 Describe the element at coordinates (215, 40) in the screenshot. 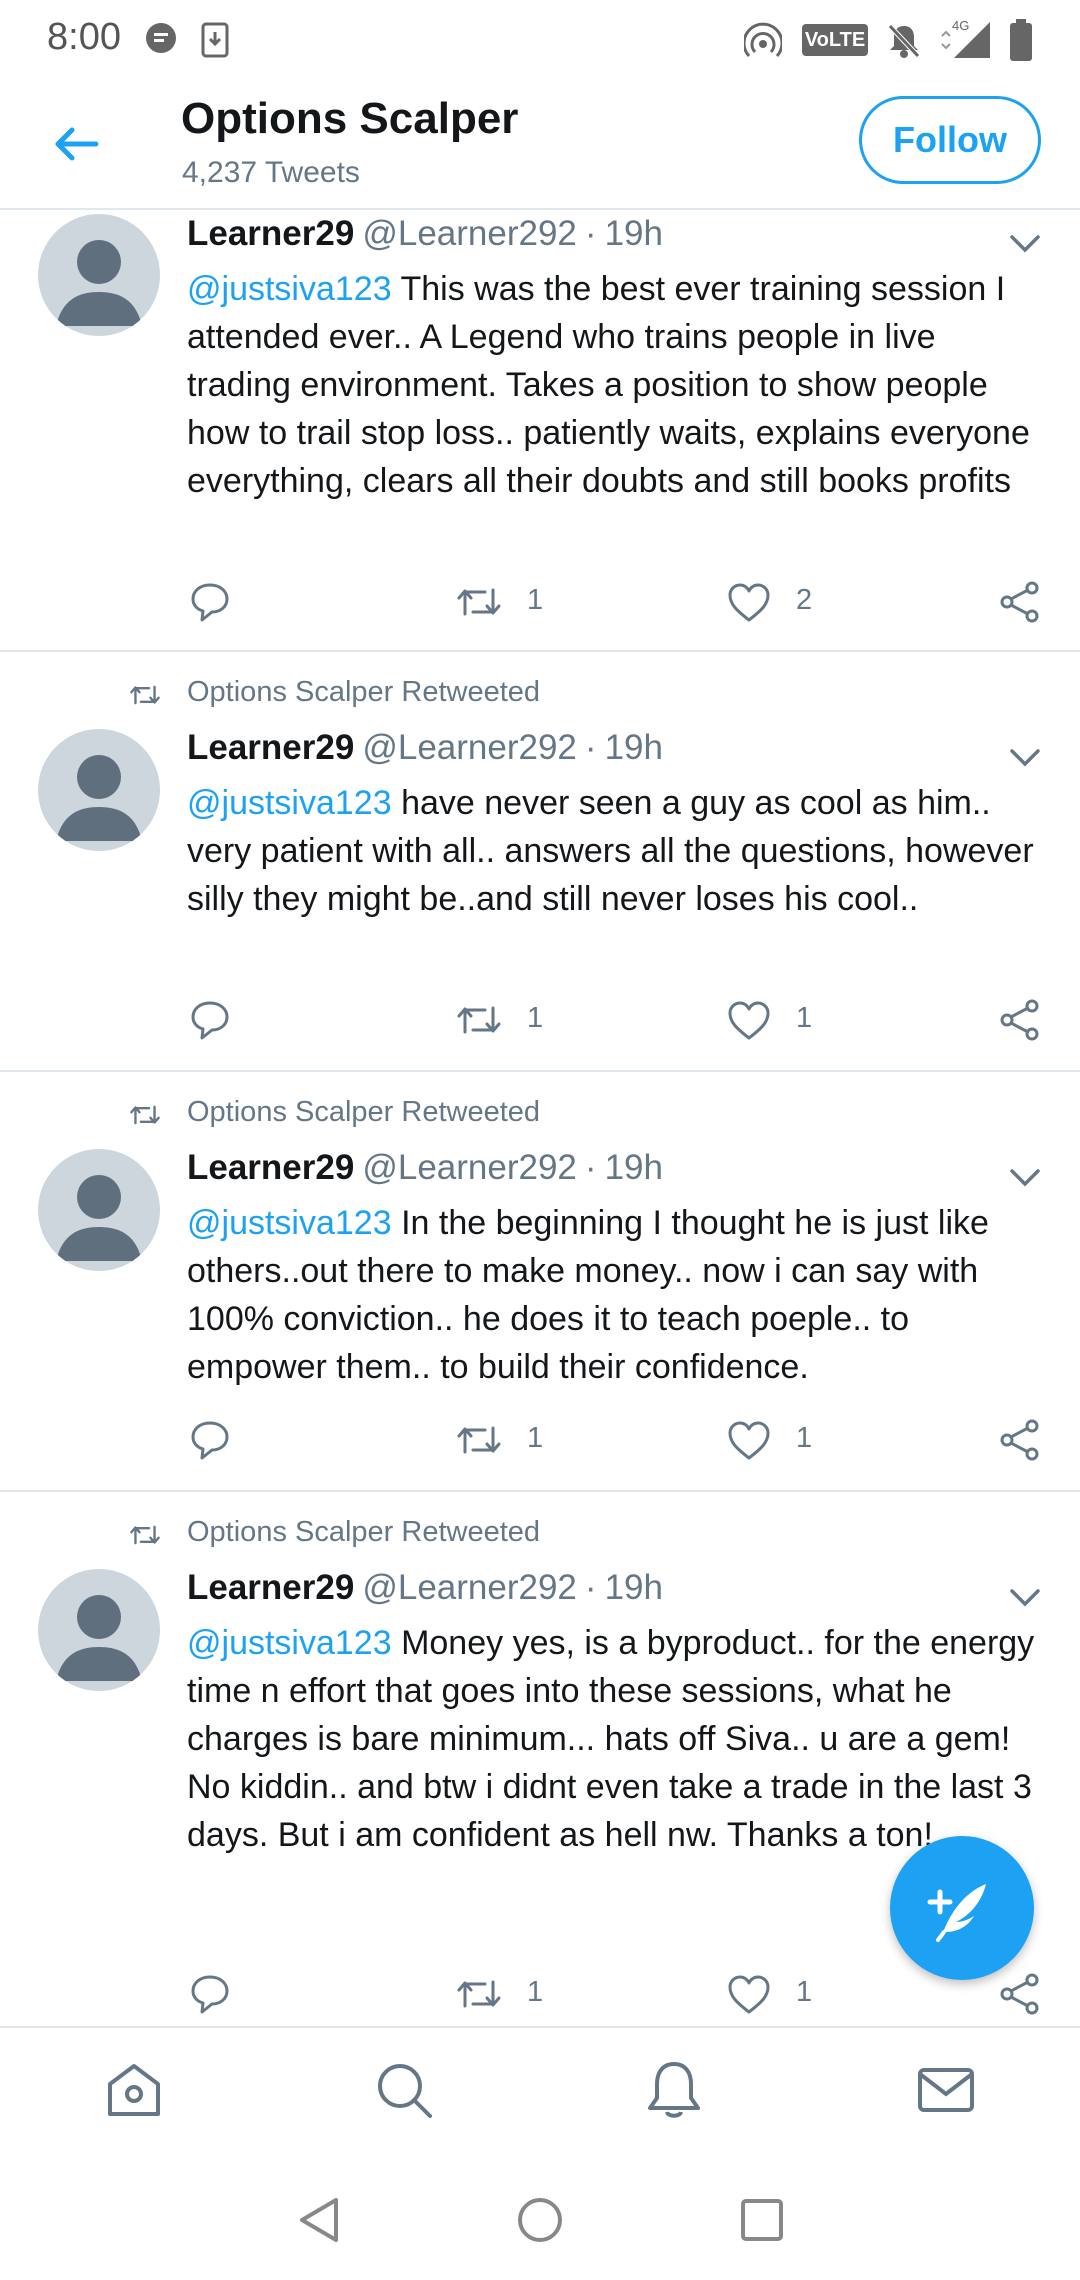

I see `download-icon` at that location.